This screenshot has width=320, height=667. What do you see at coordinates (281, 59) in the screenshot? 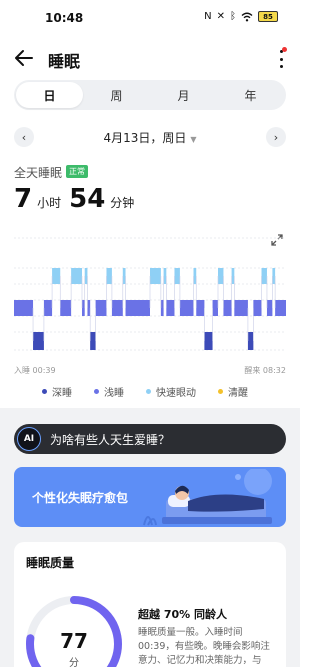
I see `more-options-icon` at bounding box center [281, 59].